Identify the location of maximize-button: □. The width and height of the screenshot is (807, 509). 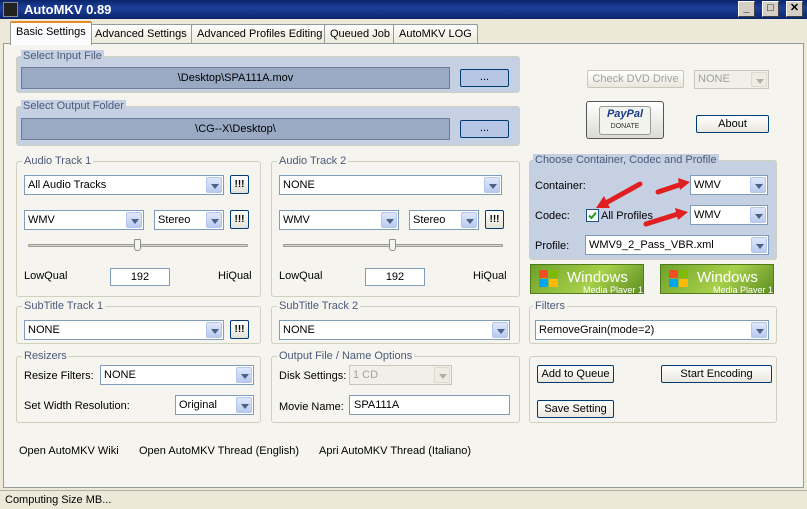
(770, 9).